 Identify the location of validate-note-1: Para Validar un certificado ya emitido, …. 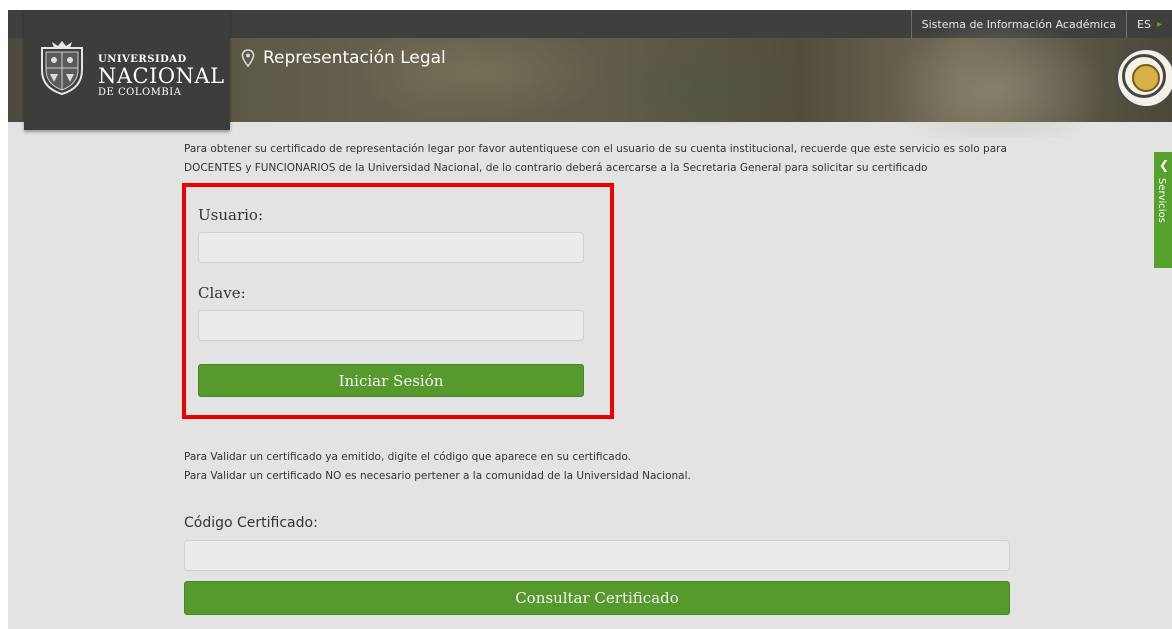
(407, 457).